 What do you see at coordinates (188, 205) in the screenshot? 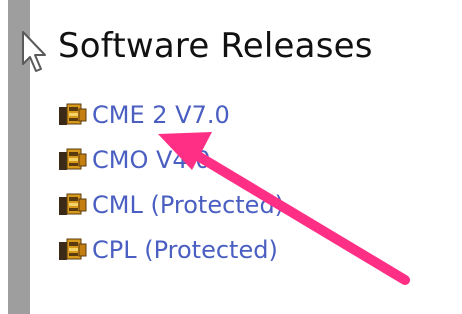
I see `release-link-cml-protected: CML (Protected)` at bounding box center [188, 205].